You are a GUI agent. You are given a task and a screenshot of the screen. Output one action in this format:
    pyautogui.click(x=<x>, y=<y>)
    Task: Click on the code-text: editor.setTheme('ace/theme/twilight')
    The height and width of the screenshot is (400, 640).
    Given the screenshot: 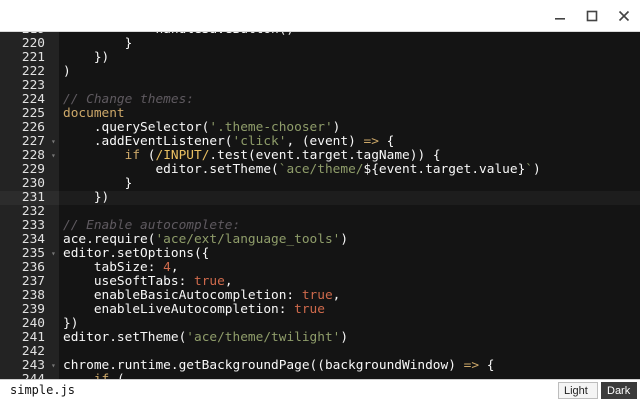 What is the action you would take?
    pyautogui.click(x=205, y=338)
    